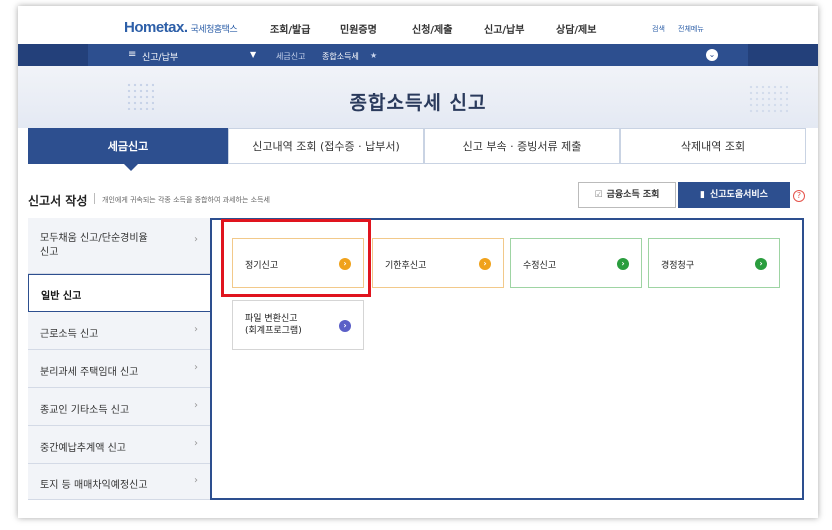 The image size is (832, 530). Describe the element at coordinates (214, 29) in the screenshot. I see `logo-sub: 국세청홈택스` at that location.